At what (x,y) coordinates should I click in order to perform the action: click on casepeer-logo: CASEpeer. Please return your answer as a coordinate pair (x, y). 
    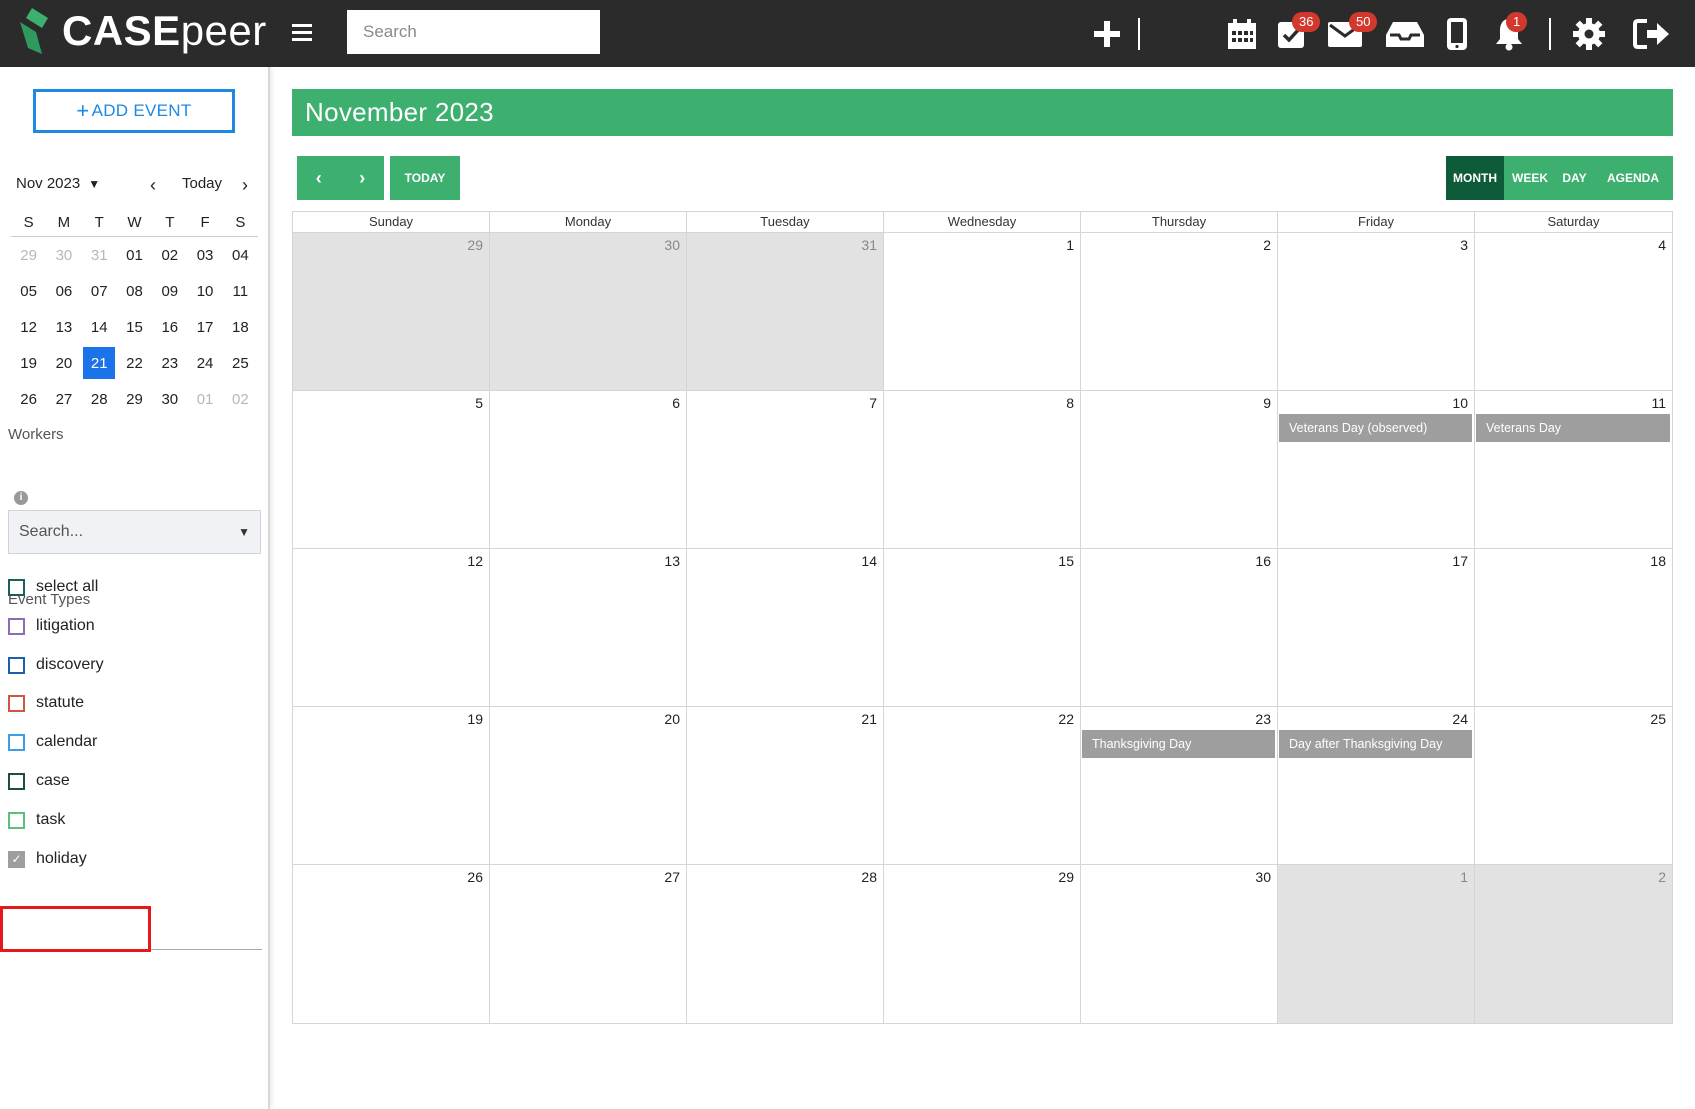
    Looking at the image, I should click on (142, 31).